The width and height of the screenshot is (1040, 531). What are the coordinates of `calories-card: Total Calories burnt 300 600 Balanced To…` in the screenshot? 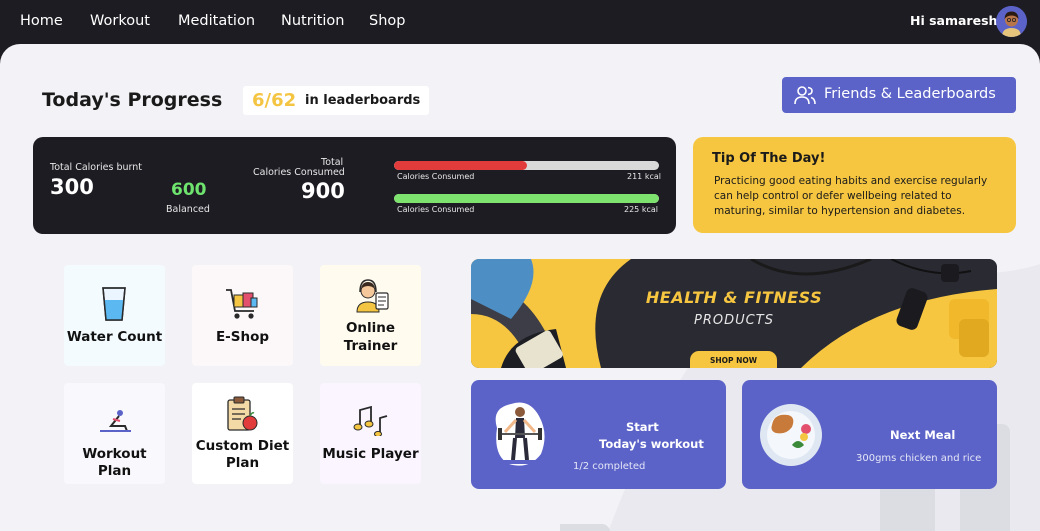 It's located at (354, 185).